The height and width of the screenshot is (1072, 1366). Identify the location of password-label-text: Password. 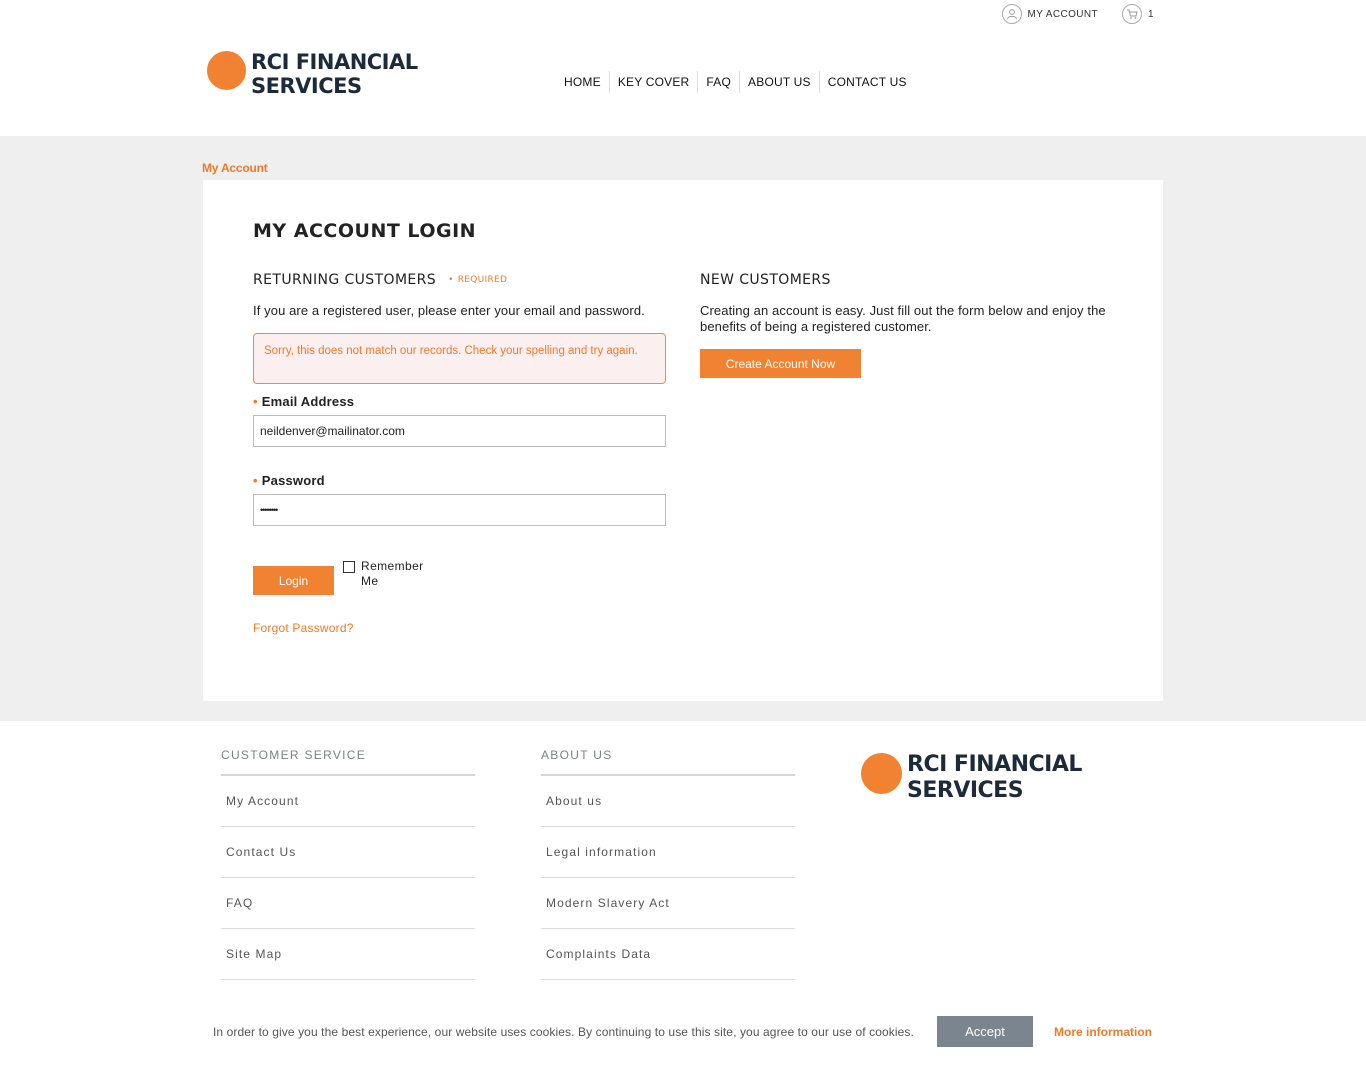
(293, 480).